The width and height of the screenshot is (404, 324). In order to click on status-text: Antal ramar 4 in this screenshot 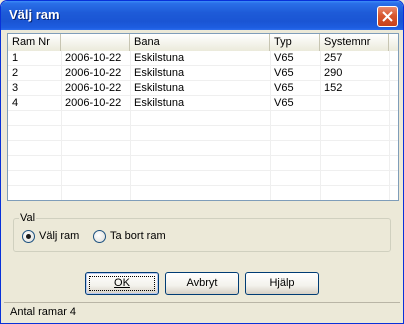, I will do `click(43, 312)`.